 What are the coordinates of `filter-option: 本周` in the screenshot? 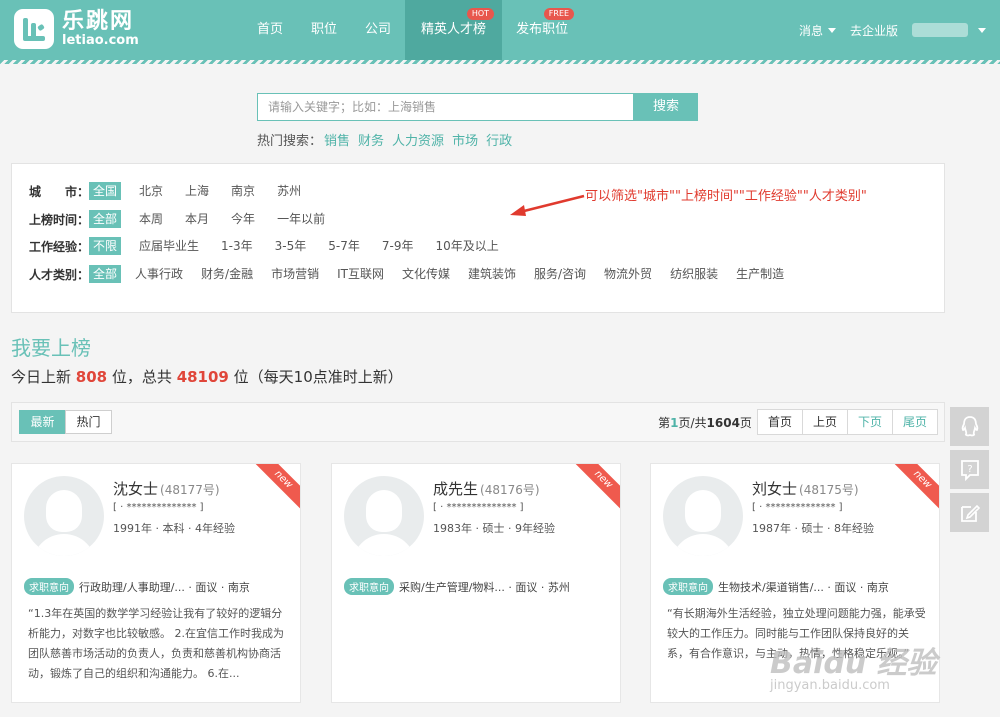 It's located at (151, 219).